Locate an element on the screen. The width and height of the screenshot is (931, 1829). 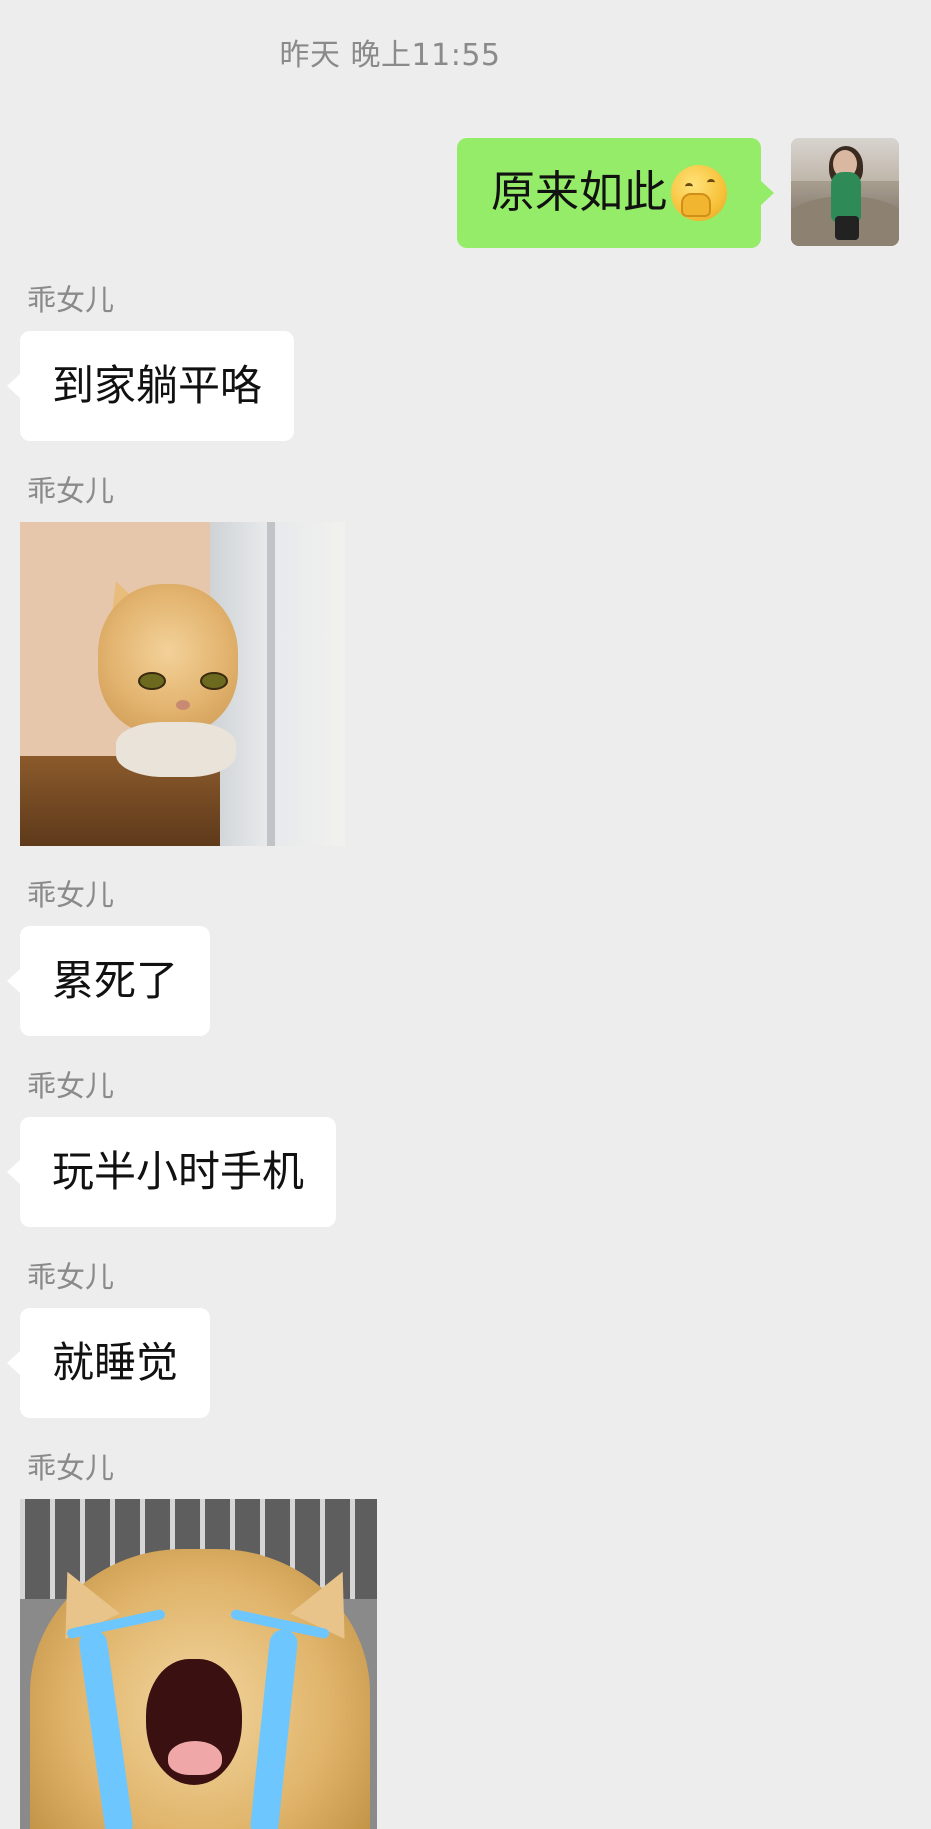
outgoing-message-row: 原来如此 is located at coordinates (678, 193).